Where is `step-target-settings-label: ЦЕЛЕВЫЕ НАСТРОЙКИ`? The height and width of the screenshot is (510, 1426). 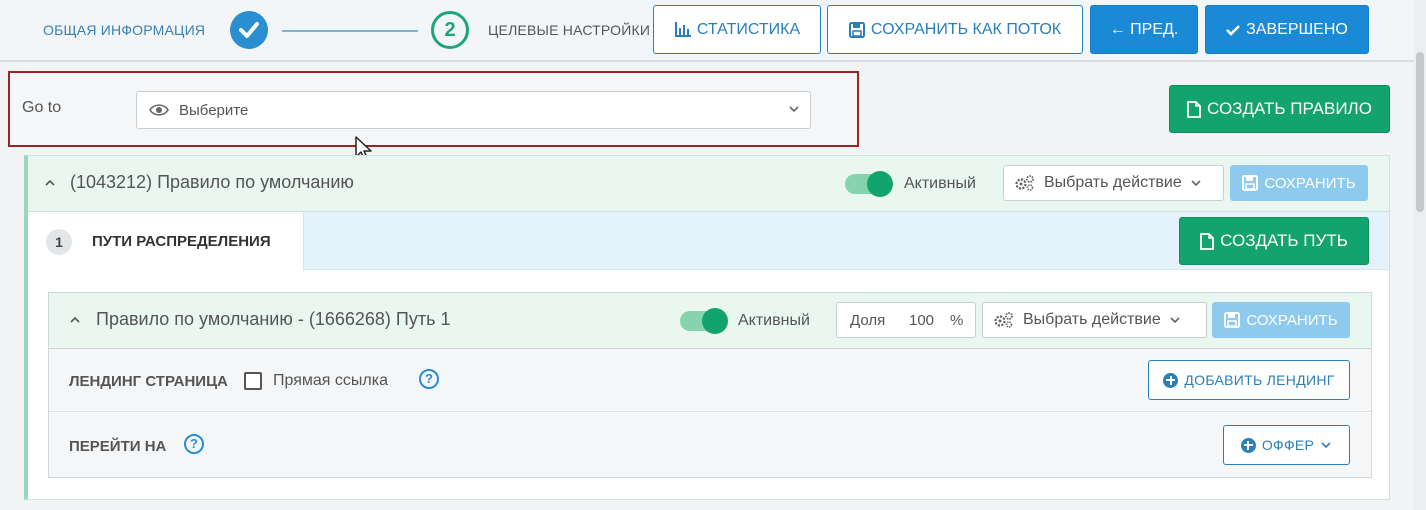
step-target-settings-label: ЦЕЛЕВЫЕ НАСТРОЙКИ is located at coordinates (569, 30).